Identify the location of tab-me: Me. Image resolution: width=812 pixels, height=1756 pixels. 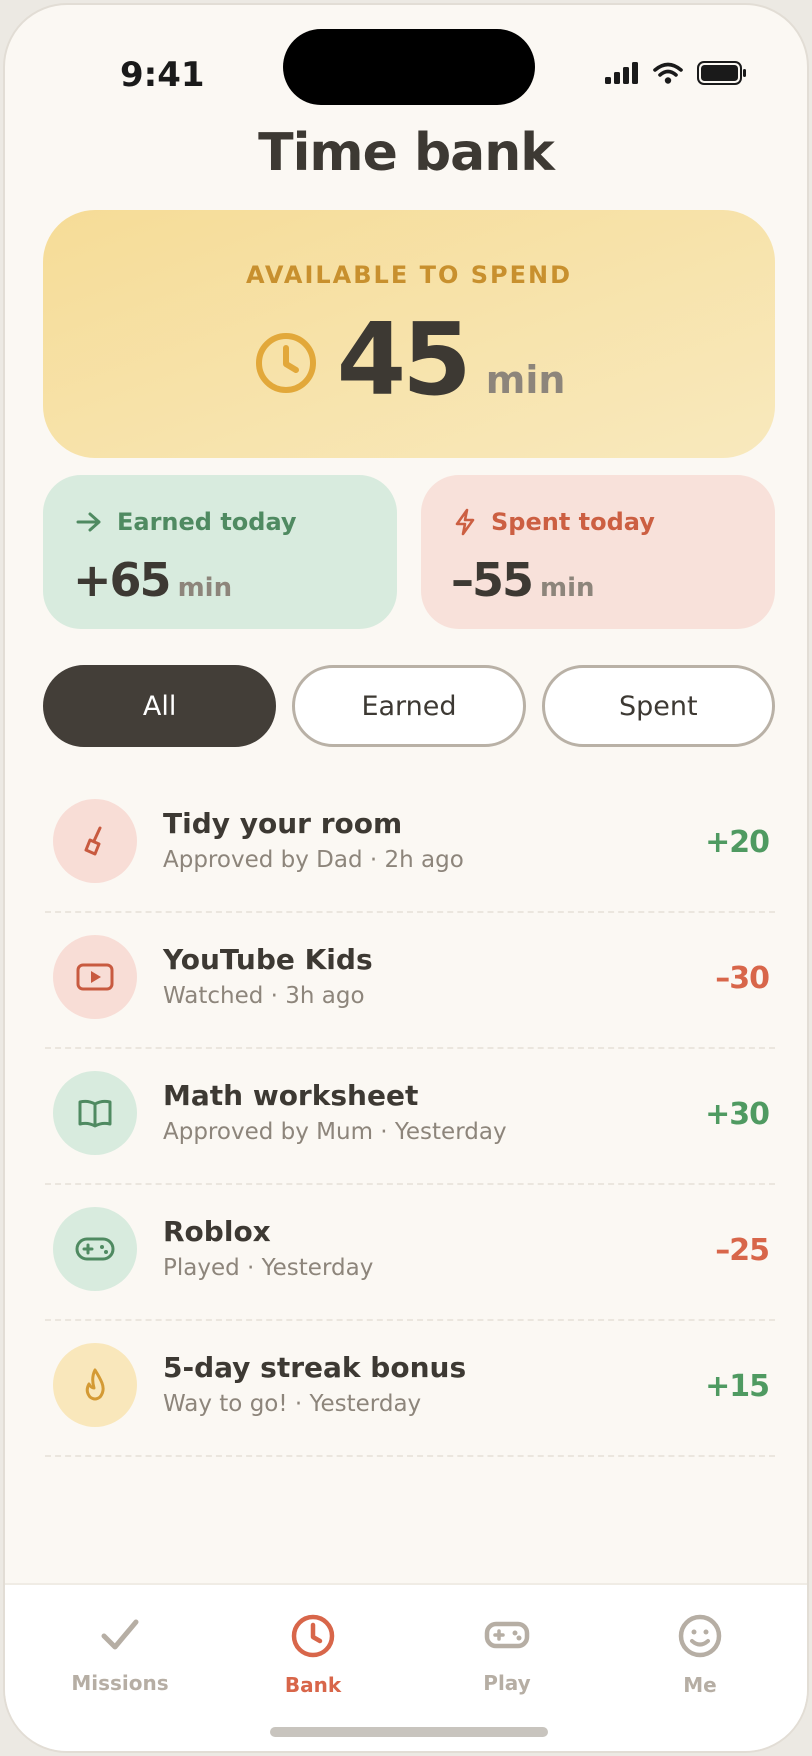
(700, 1655).